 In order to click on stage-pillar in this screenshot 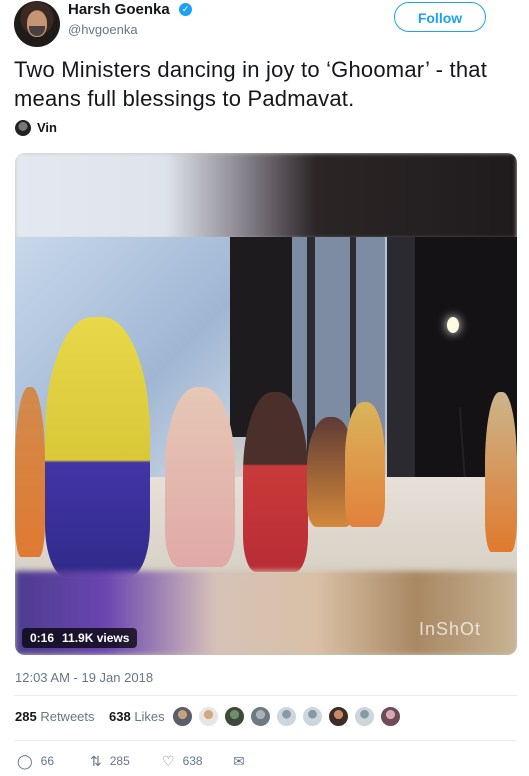, I will do `click(401, 357)`.